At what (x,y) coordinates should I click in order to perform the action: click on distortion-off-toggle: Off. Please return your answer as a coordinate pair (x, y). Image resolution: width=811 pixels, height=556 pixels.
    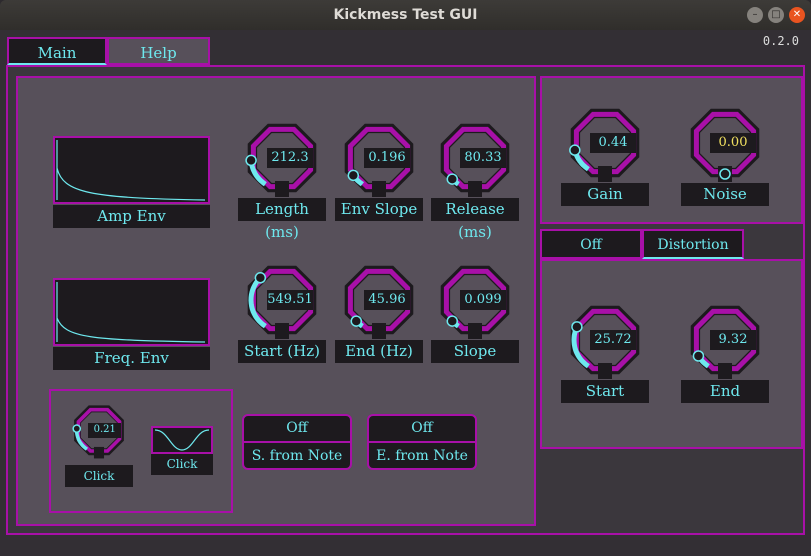
    Looking at the image, I should click on (591, 244).